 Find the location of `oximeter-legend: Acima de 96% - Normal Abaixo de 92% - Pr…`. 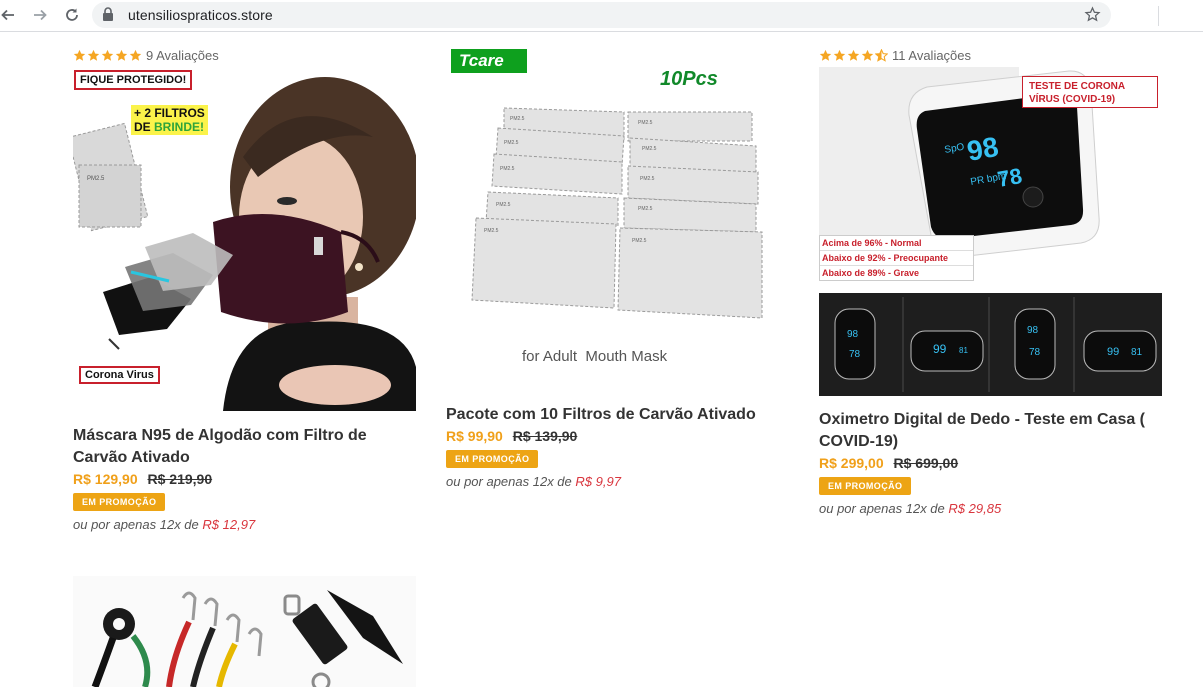

oximeter-legend: Acima de 96% - Normal Abaixo de 92% - Pr… is located at coordinates (896, 258).